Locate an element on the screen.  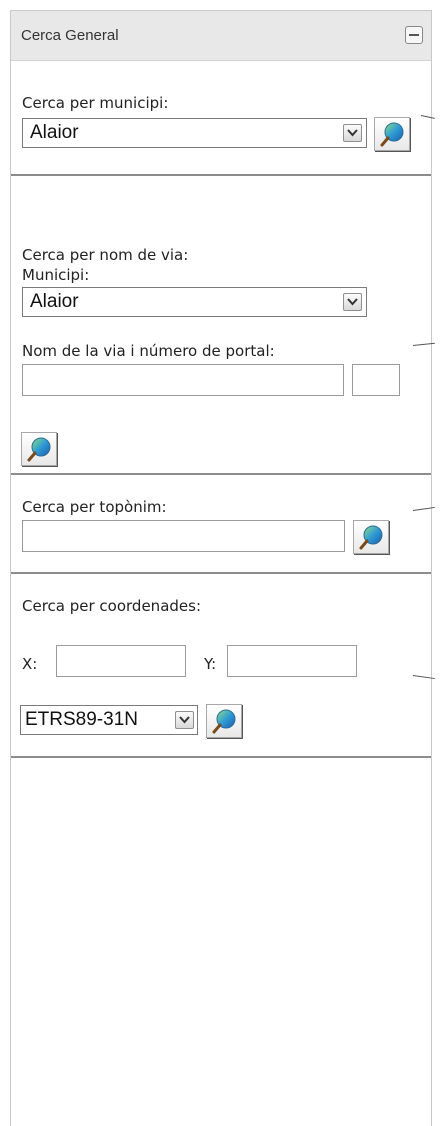
coord-search-button is located at coordinates (224, 721).